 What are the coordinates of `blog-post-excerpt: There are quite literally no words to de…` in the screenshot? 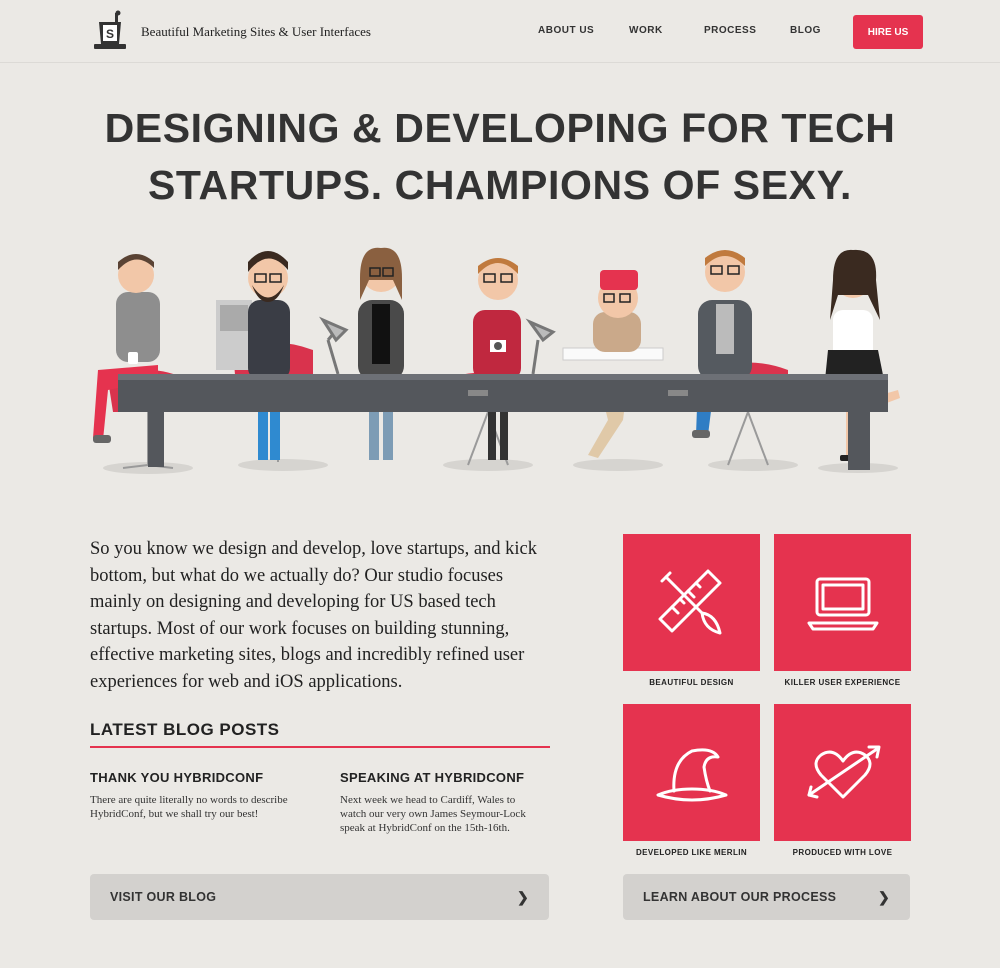 It's located at (189, 807).